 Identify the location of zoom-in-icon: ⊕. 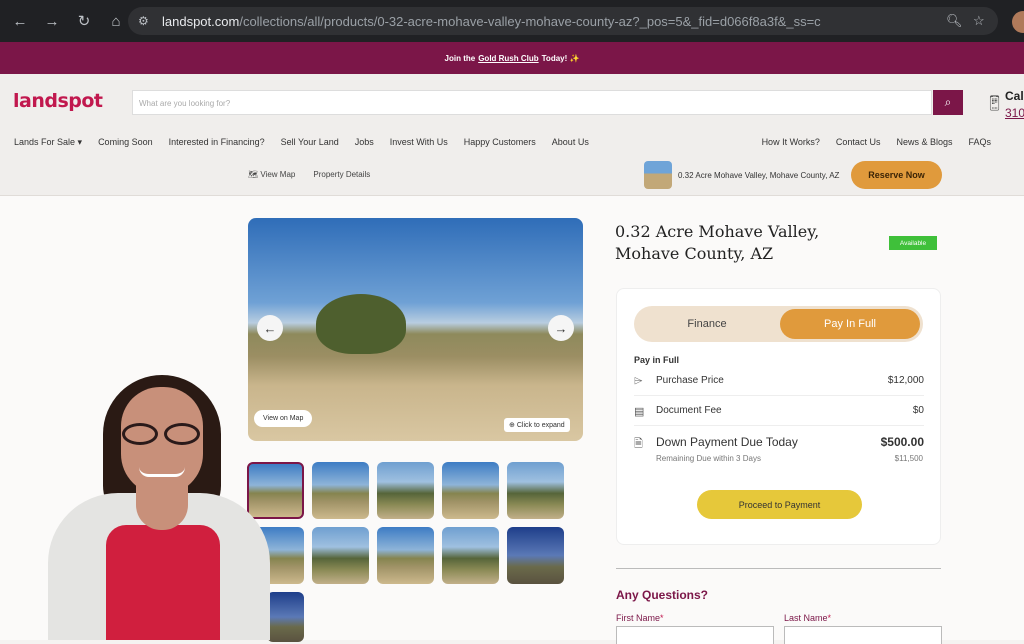
(512, 425).